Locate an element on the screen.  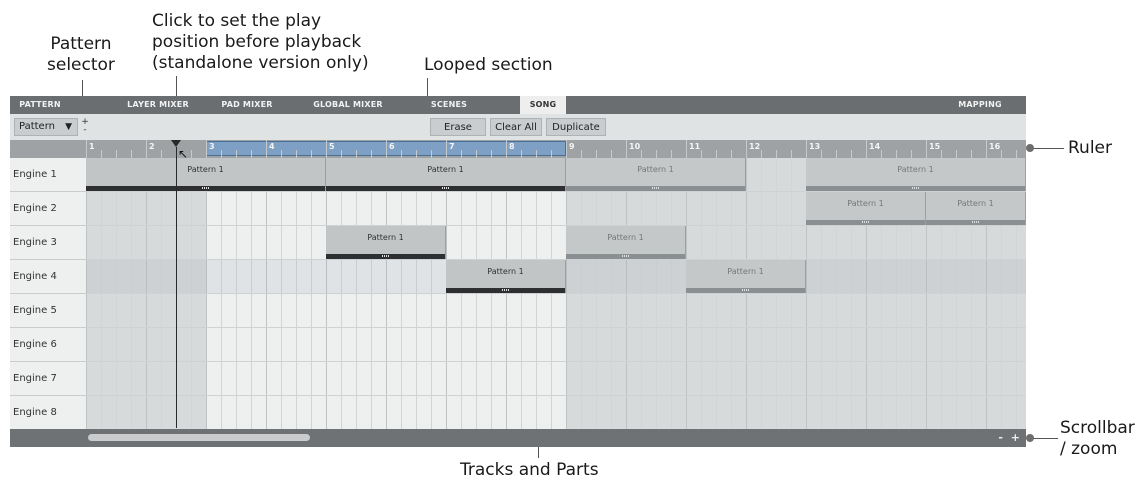
ruler-bar-label: 13 is located at coordinates (815, 146).